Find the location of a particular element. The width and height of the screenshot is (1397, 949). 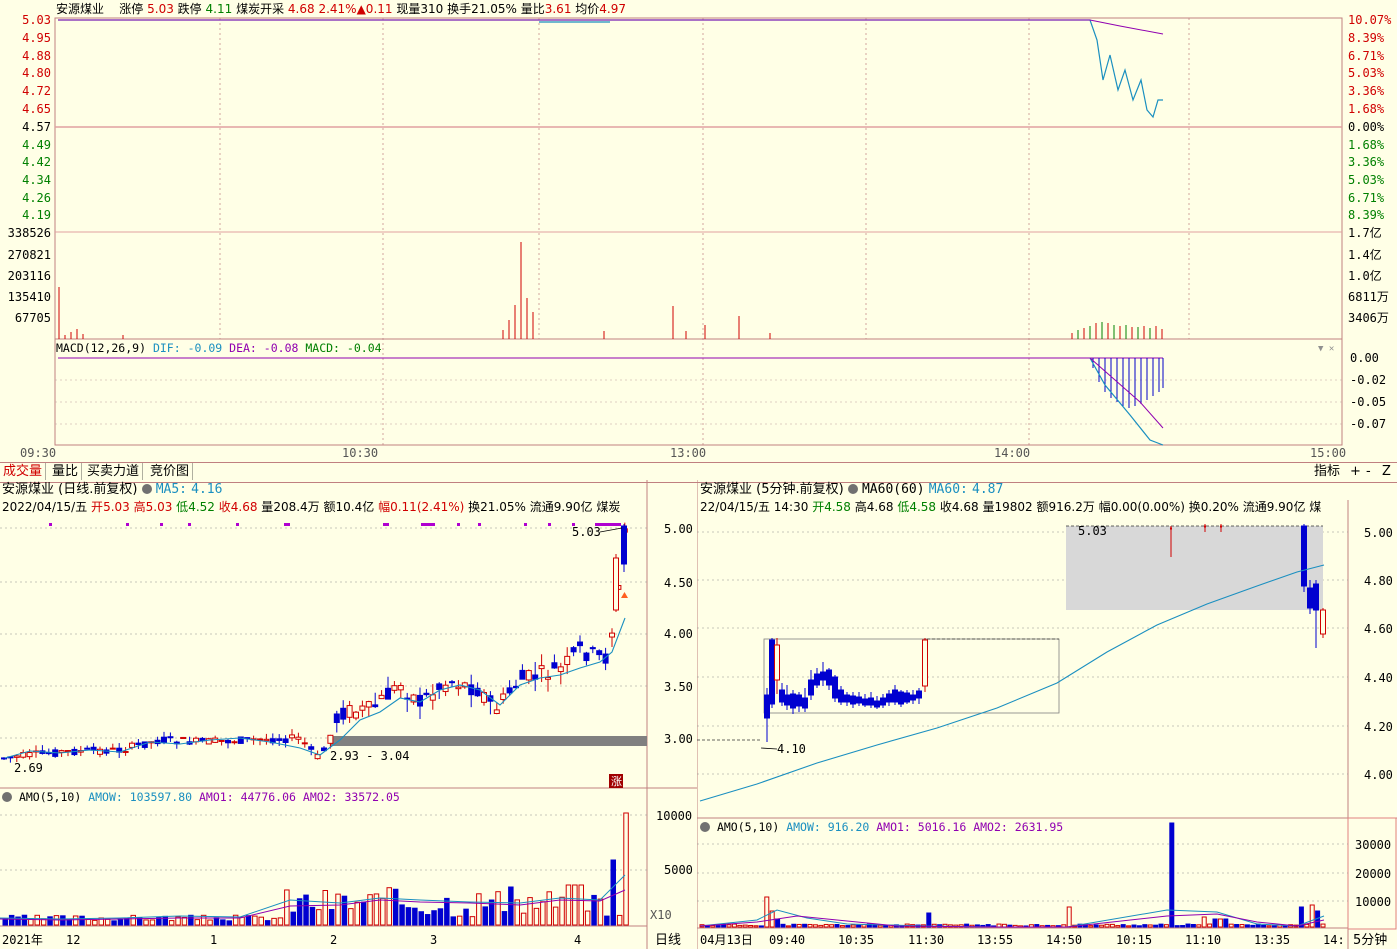

daily-candle-79-body is located at coordinates (509, 690).